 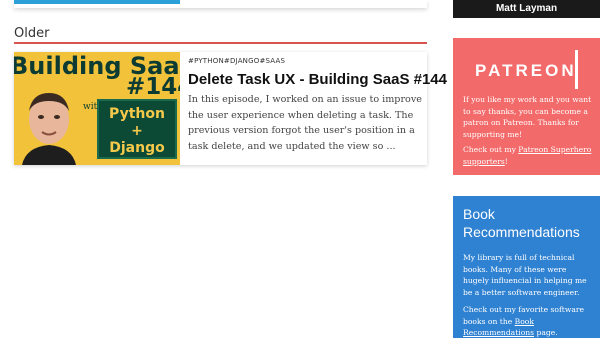 I want to click on books-link-suffix: page., so click(x=546, y=332).